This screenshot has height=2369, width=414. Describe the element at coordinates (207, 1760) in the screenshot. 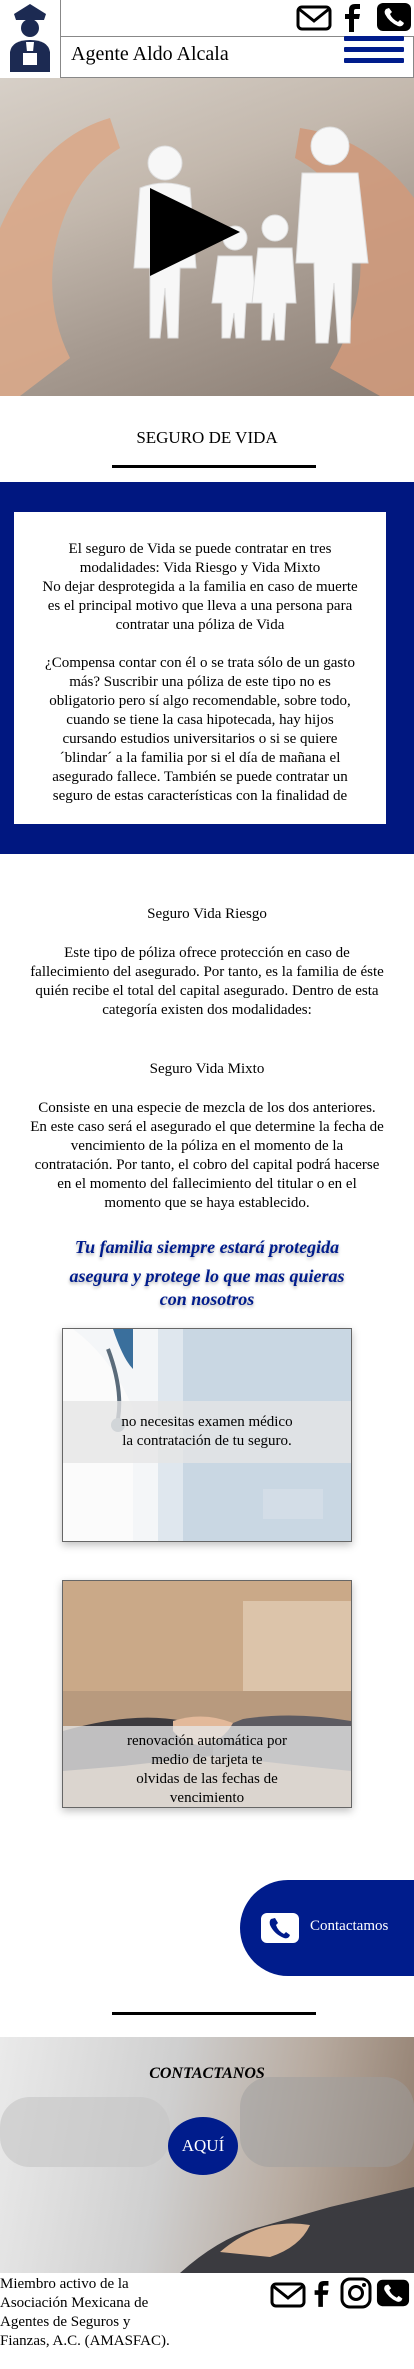

I see `feature-caption-line: medio de tarjeta te` at that location.